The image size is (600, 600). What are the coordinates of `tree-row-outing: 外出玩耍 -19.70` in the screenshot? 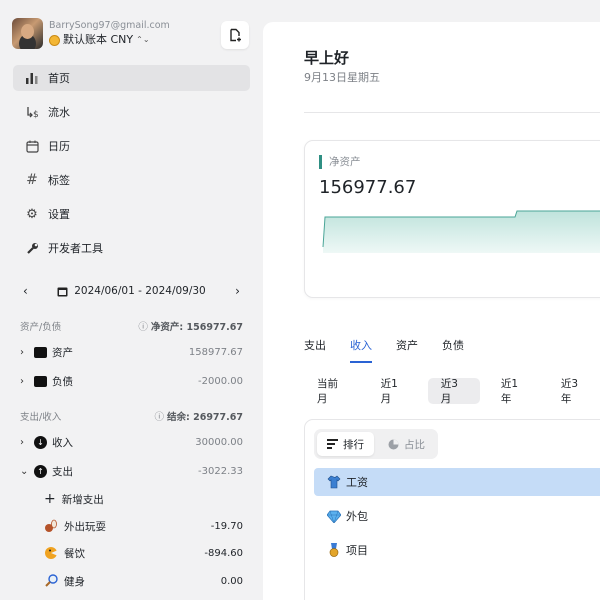 It's located at (143, 526).